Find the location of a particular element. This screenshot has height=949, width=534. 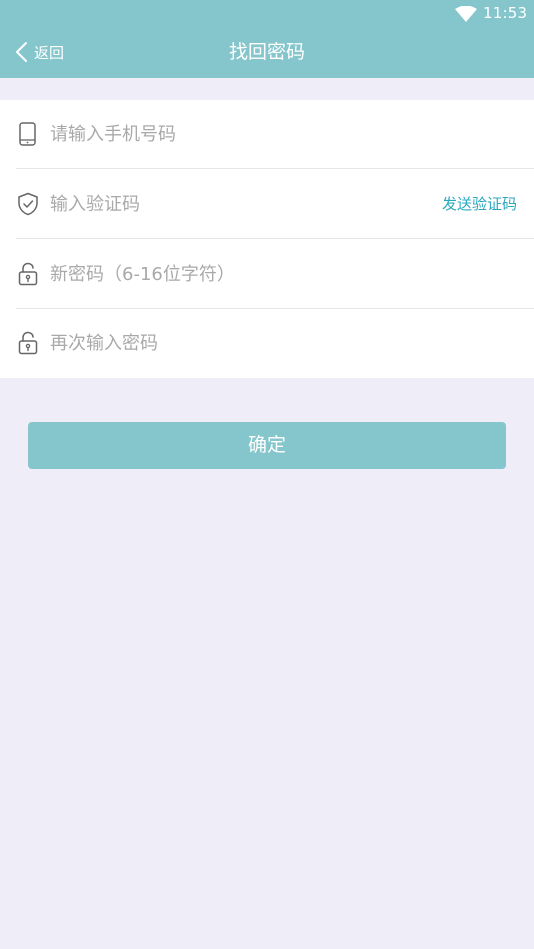

app-header: 11:53 返回 找回密码 is located at coordinates (267, 39).